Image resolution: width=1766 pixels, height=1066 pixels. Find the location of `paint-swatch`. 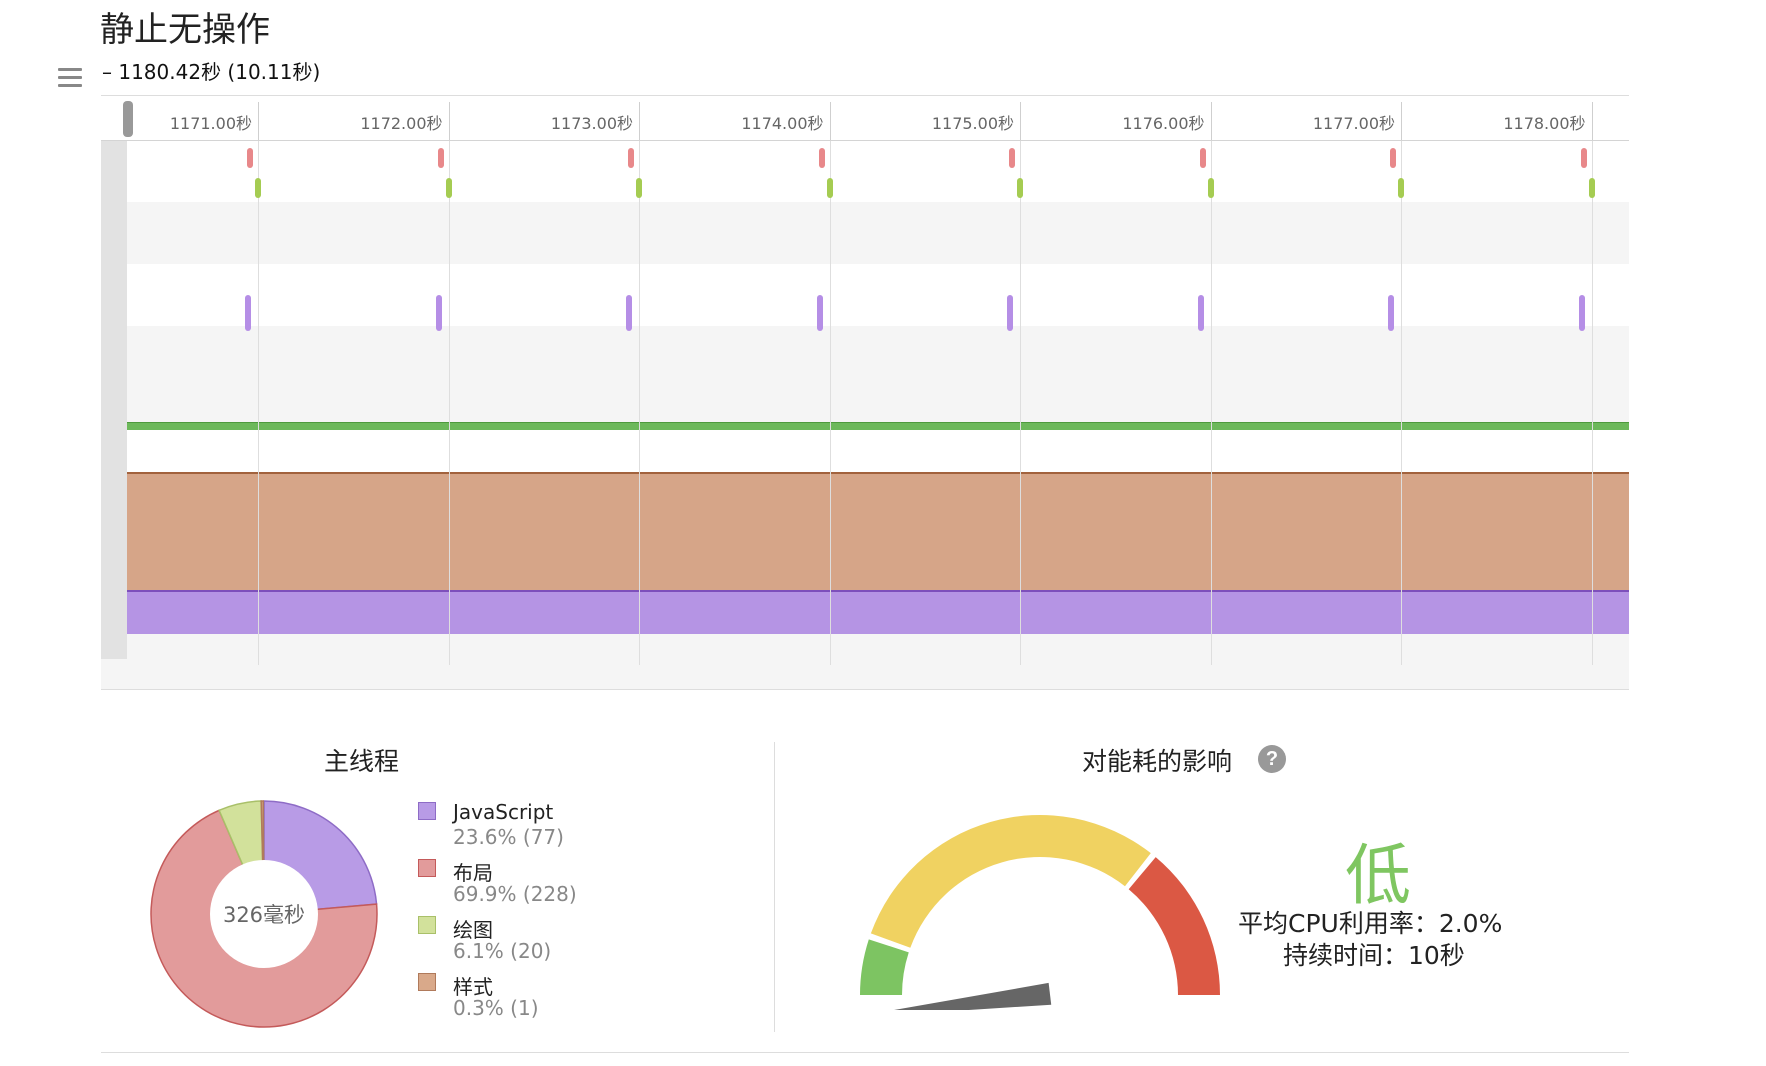

paint-swatch is located at coordinates (427, 925).